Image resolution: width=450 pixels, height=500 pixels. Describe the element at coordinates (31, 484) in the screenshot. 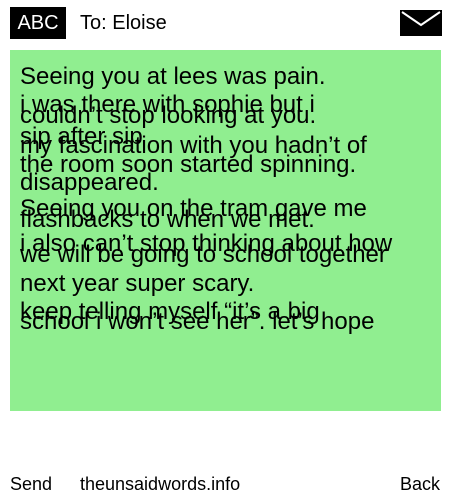

I see `send-button: Send` at that location.